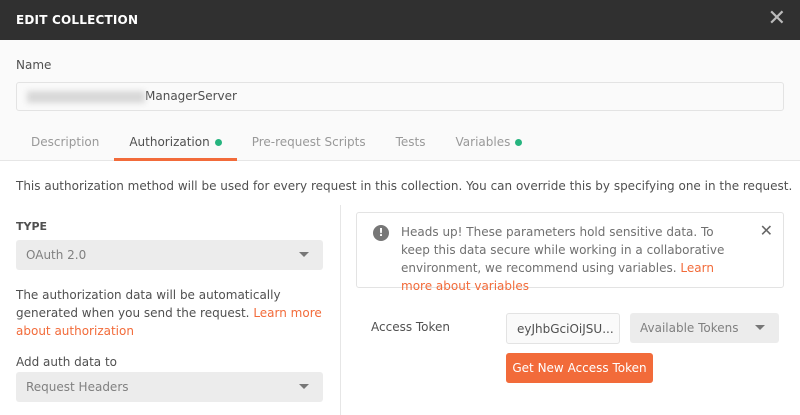  What do you see at coordinates (34, 65) in the screenshot?
I see `name-label: Name` at bounding box center [34, 65].